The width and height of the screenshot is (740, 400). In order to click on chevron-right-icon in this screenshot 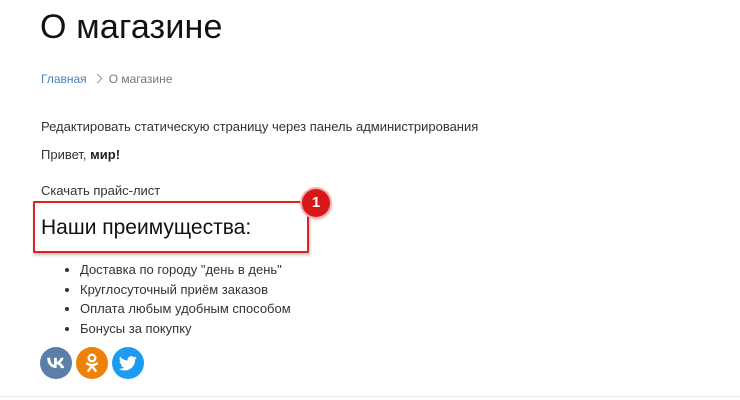, I will do `click(97, 78)`.